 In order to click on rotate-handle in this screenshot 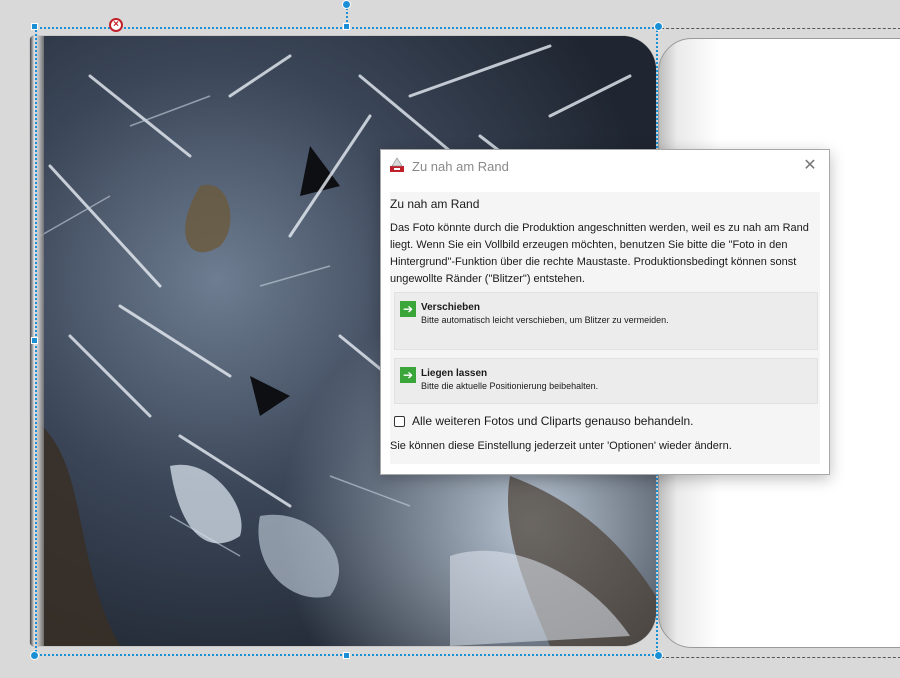, I will do `click(346, 4)`.